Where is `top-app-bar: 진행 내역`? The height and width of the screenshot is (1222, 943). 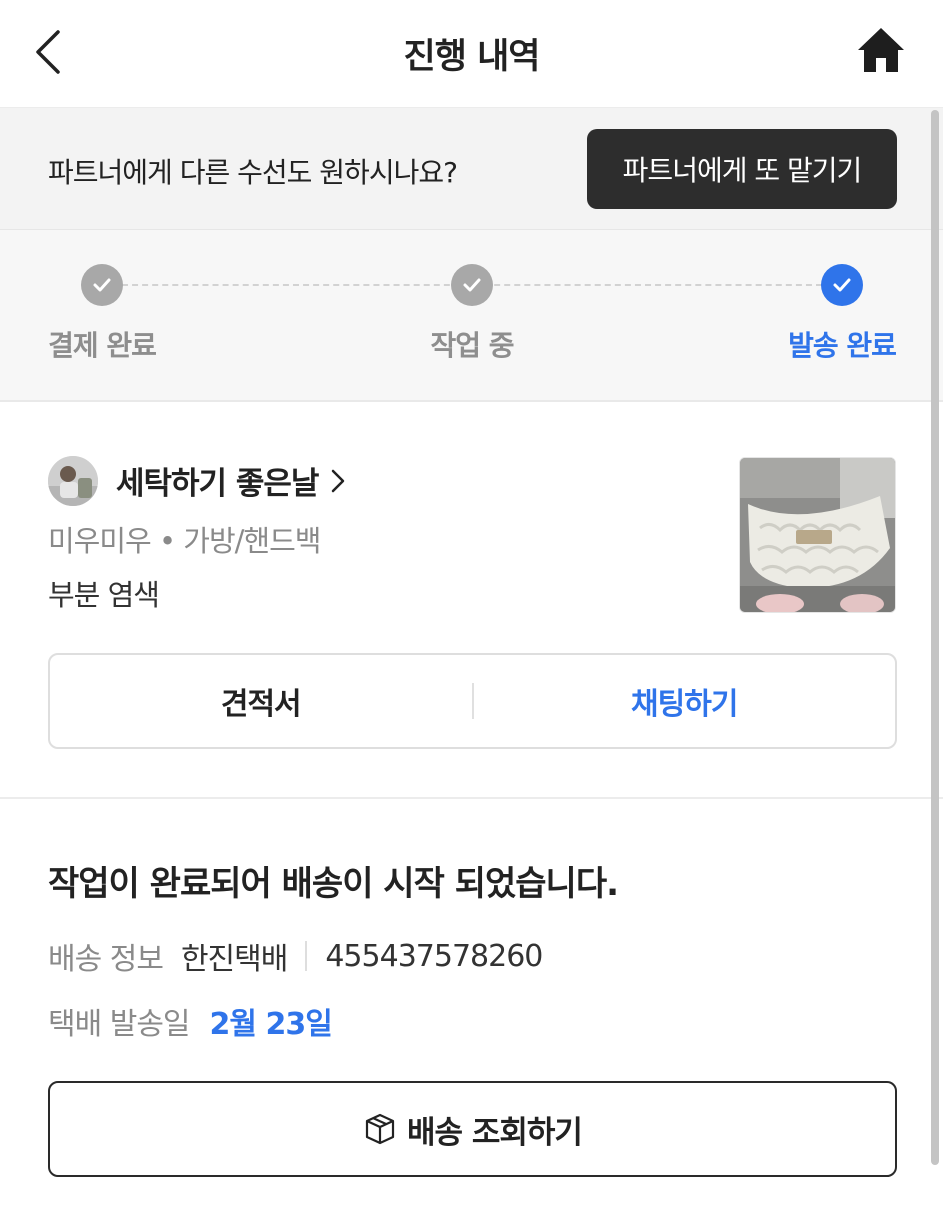 top-app-bar: 진행 내역 is located at coordinates (471, 54).